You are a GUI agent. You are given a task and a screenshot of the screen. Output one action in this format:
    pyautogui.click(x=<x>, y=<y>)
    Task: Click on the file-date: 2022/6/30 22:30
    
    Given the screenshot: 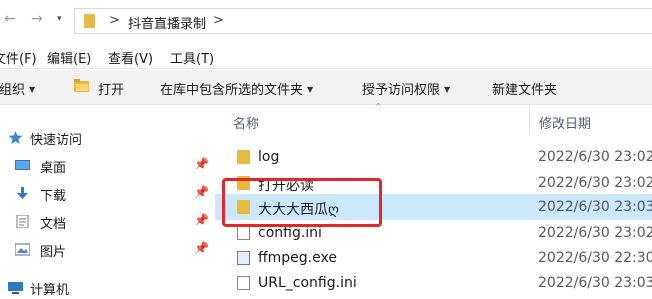 What is the action you would take?
    pyautogui.click(x=595, y=258)
    